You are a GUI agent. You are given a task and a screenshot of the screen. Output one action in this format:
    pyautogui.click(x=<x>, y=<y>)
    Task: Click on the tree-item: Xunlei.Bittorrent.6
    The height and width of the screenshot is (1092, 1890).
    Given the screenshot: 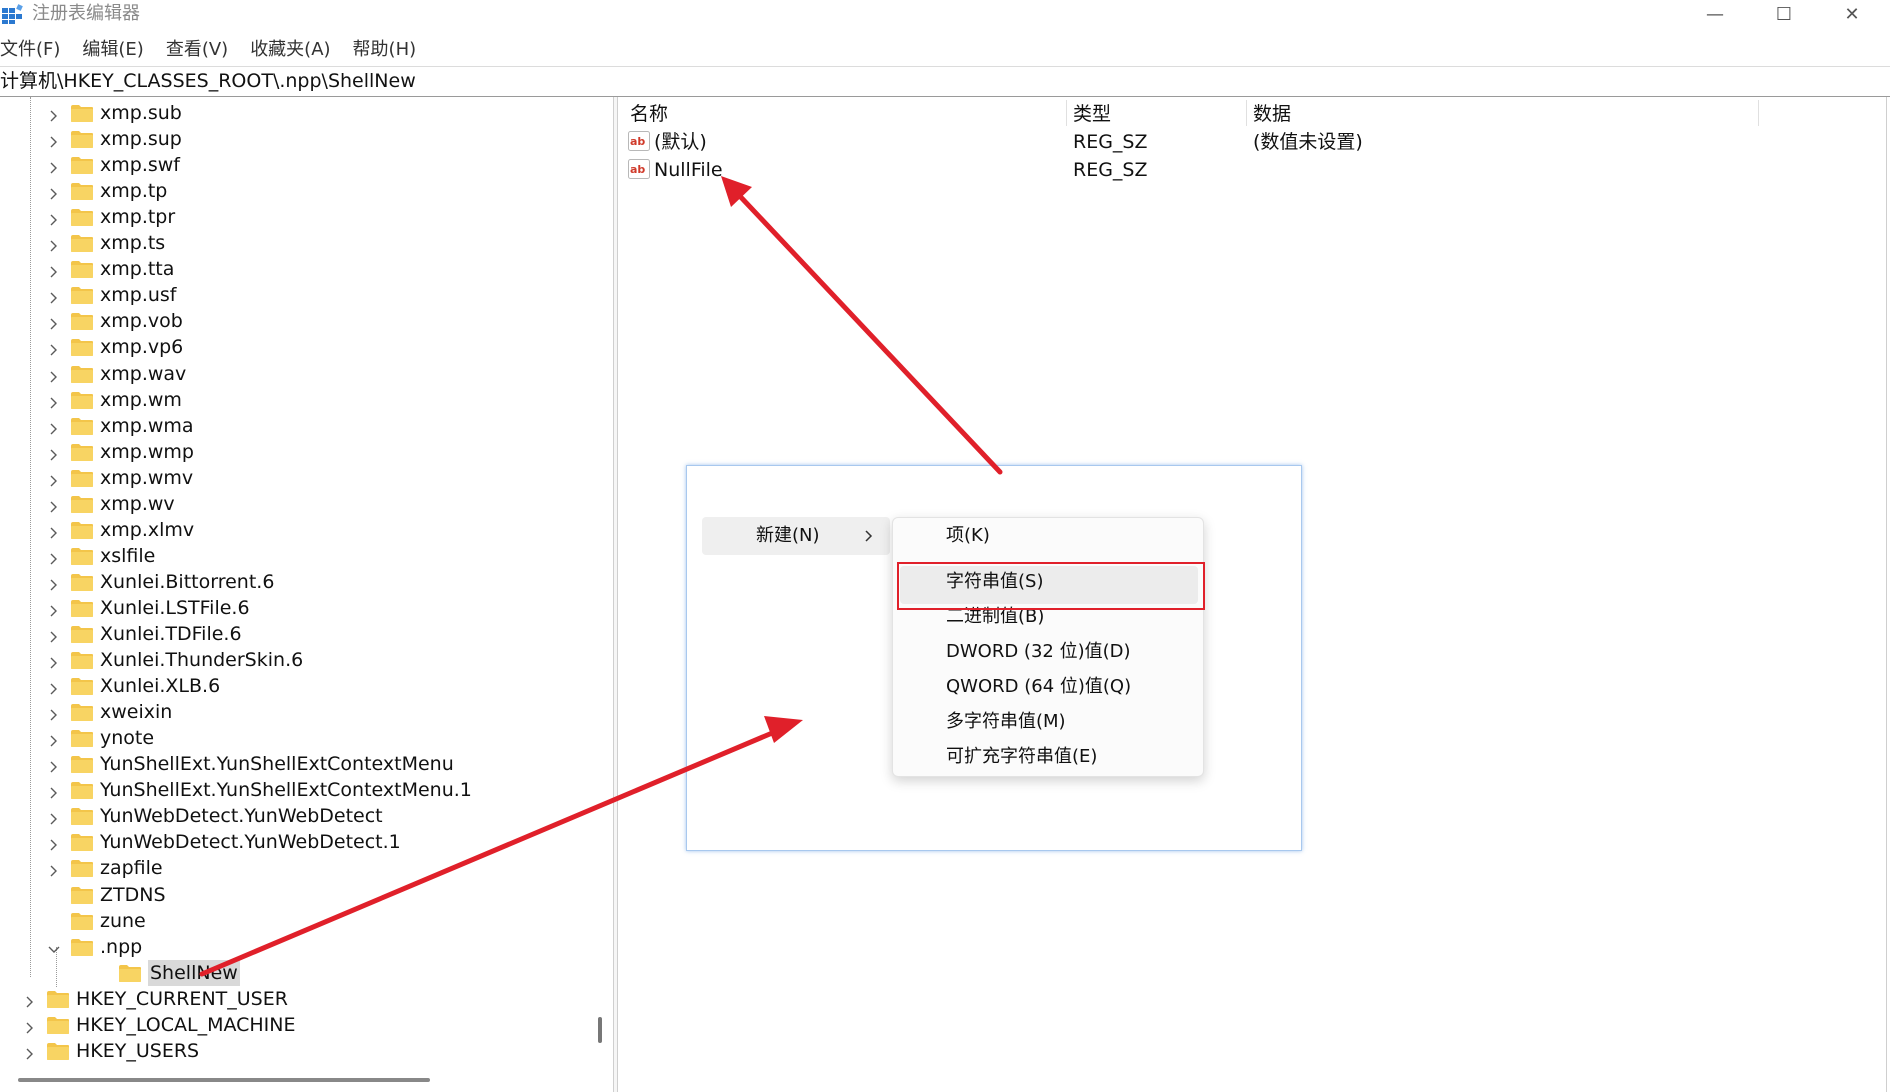 What is the action you would take?
    pyautogui.click(x=161, y=582)
    